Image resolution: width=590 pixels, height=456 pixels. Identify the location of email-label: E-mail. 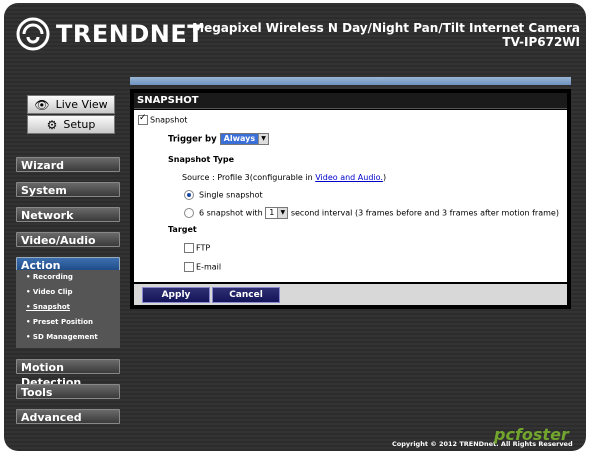
(209, 267).